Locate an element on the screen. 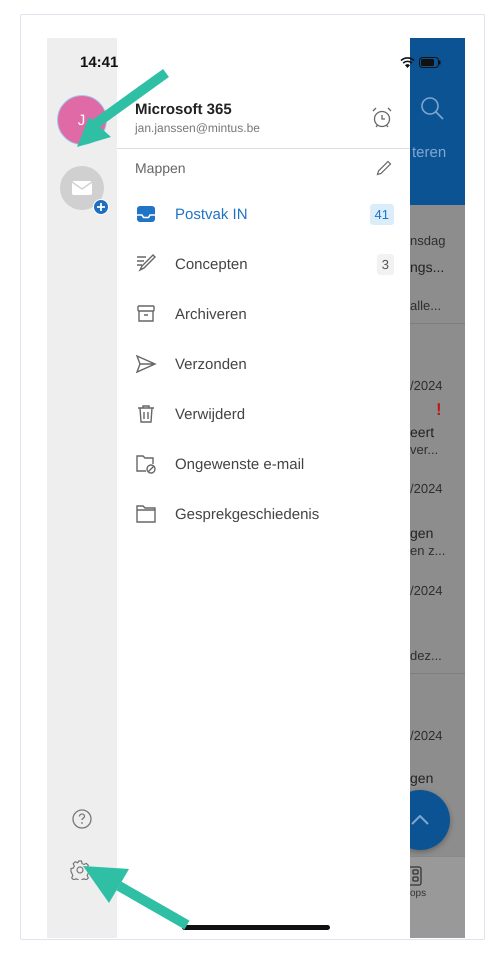  folder-block-icon is located at coordinates (146, 464).